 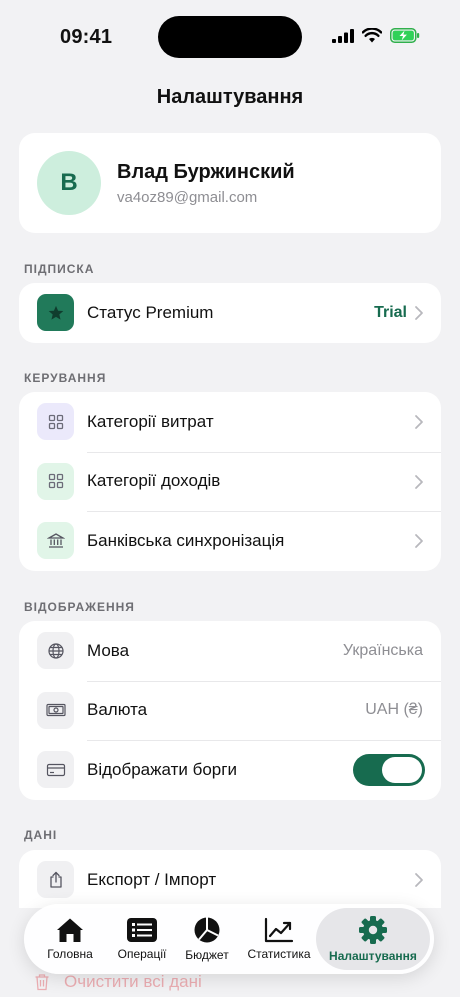 I want to click on section-label-management: КЕРУВАННЯ, so click(x=65, y=378).